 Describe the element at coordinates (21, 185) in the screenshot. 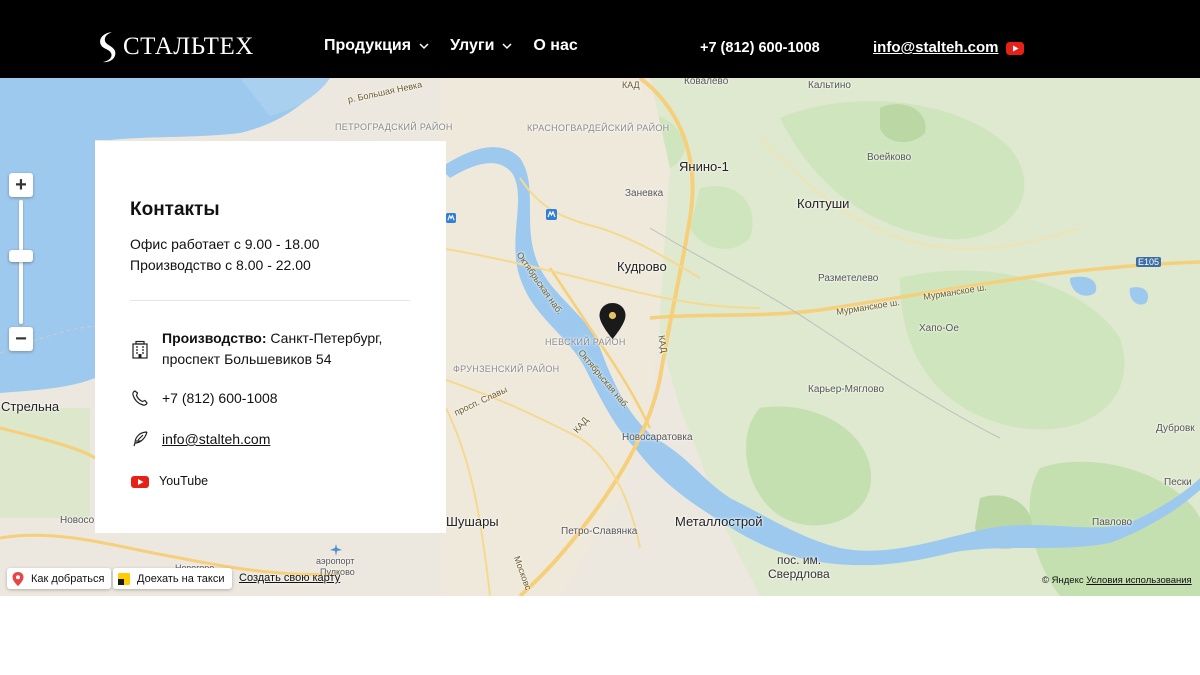

I see `zoom-in-button: +` at that location.